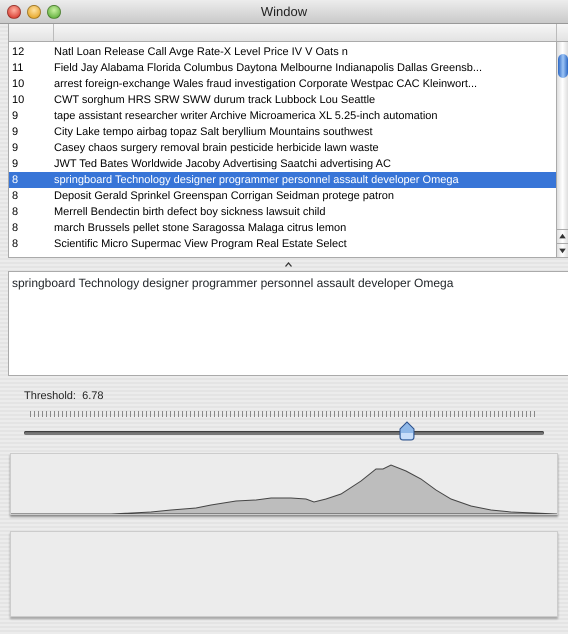 This screenshot has height=634, width=568. Describe the element at coordinates (17, 68) in the screenshot. I see `score-cell-text: 11` at that location.